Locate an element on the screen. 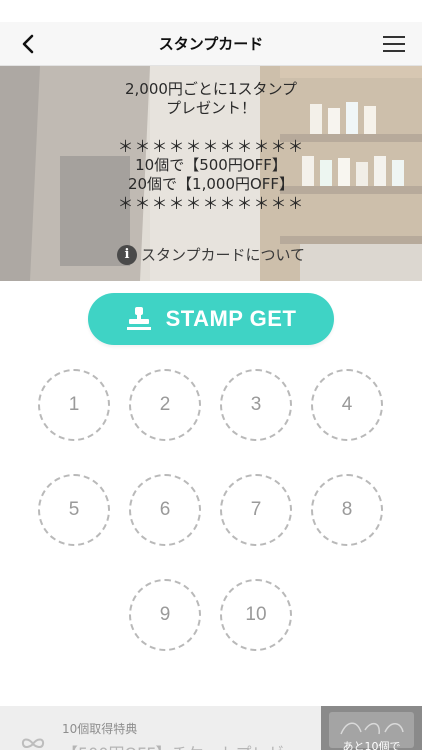  stamp-icon is located at coordinates (138, 318).